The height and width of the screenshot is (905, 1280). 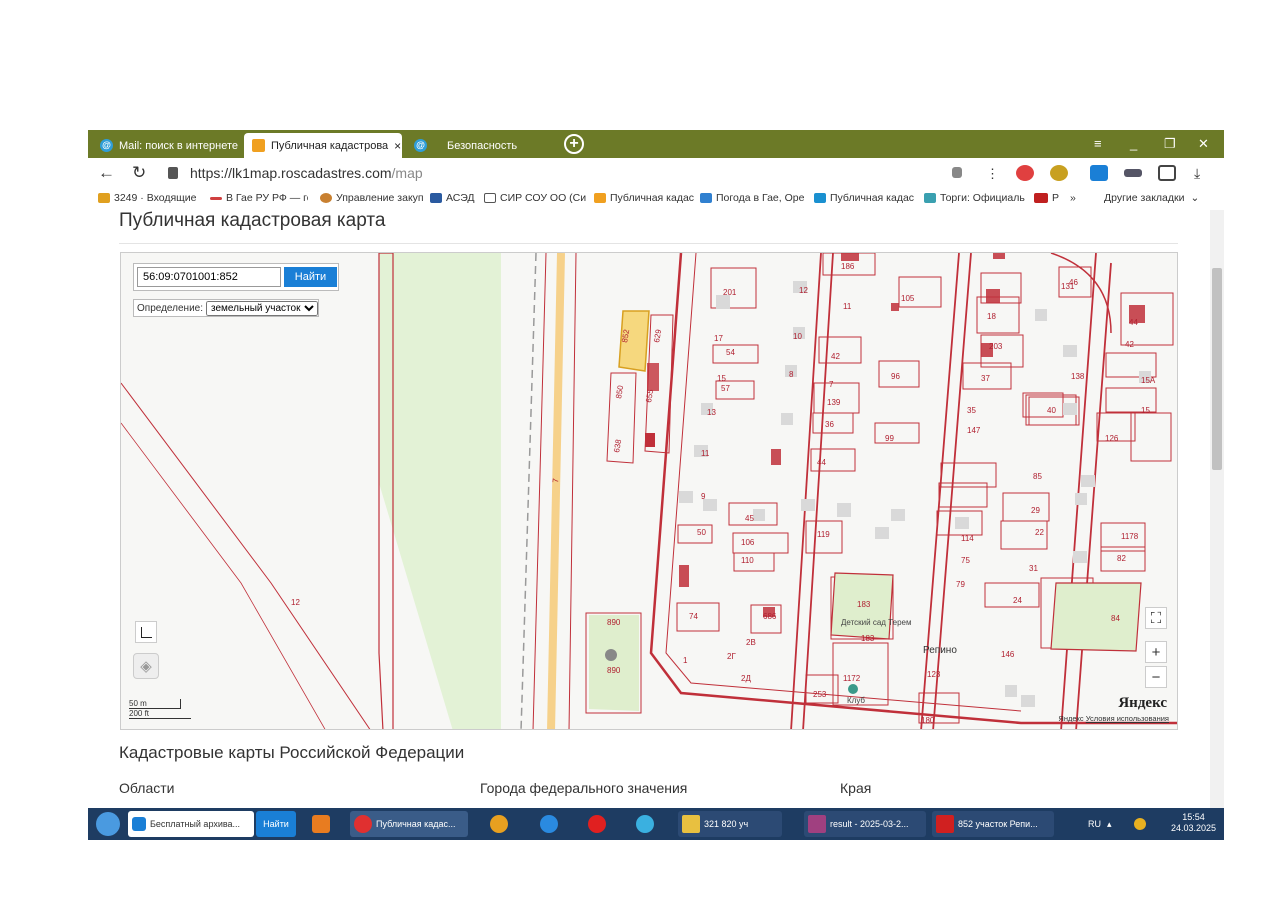 I want to click on bookmark-label: Публичная кадас, so click(x=872, y=198).